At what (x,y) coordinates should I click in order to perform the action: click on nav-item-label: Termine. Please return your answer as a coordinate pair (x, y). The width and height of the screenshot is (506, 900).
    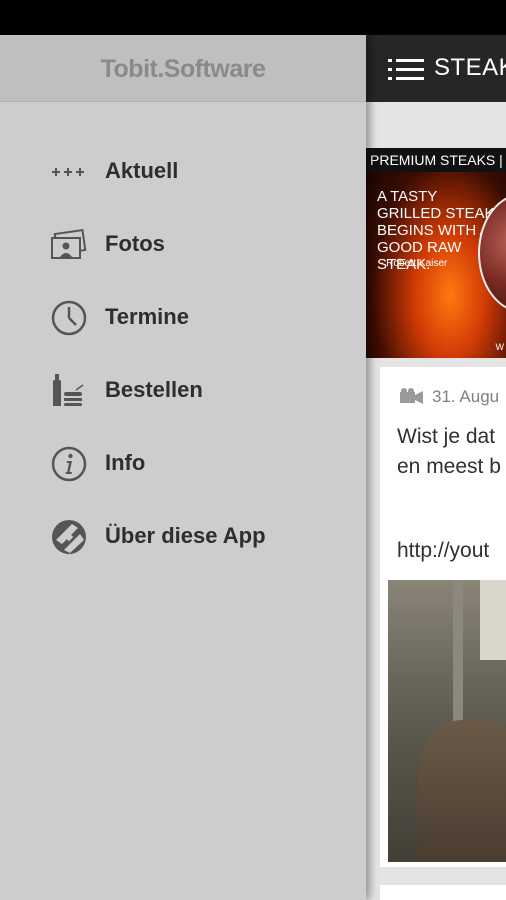
    Looking at the image, I should click on (147, 316).